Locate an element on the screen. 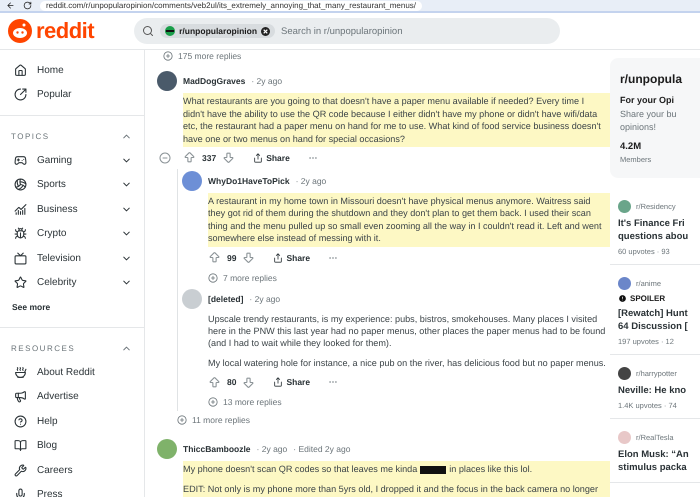 This screenshot has width=700, height=497. sidebar-item: Sports is located at coordinates (76, 184).